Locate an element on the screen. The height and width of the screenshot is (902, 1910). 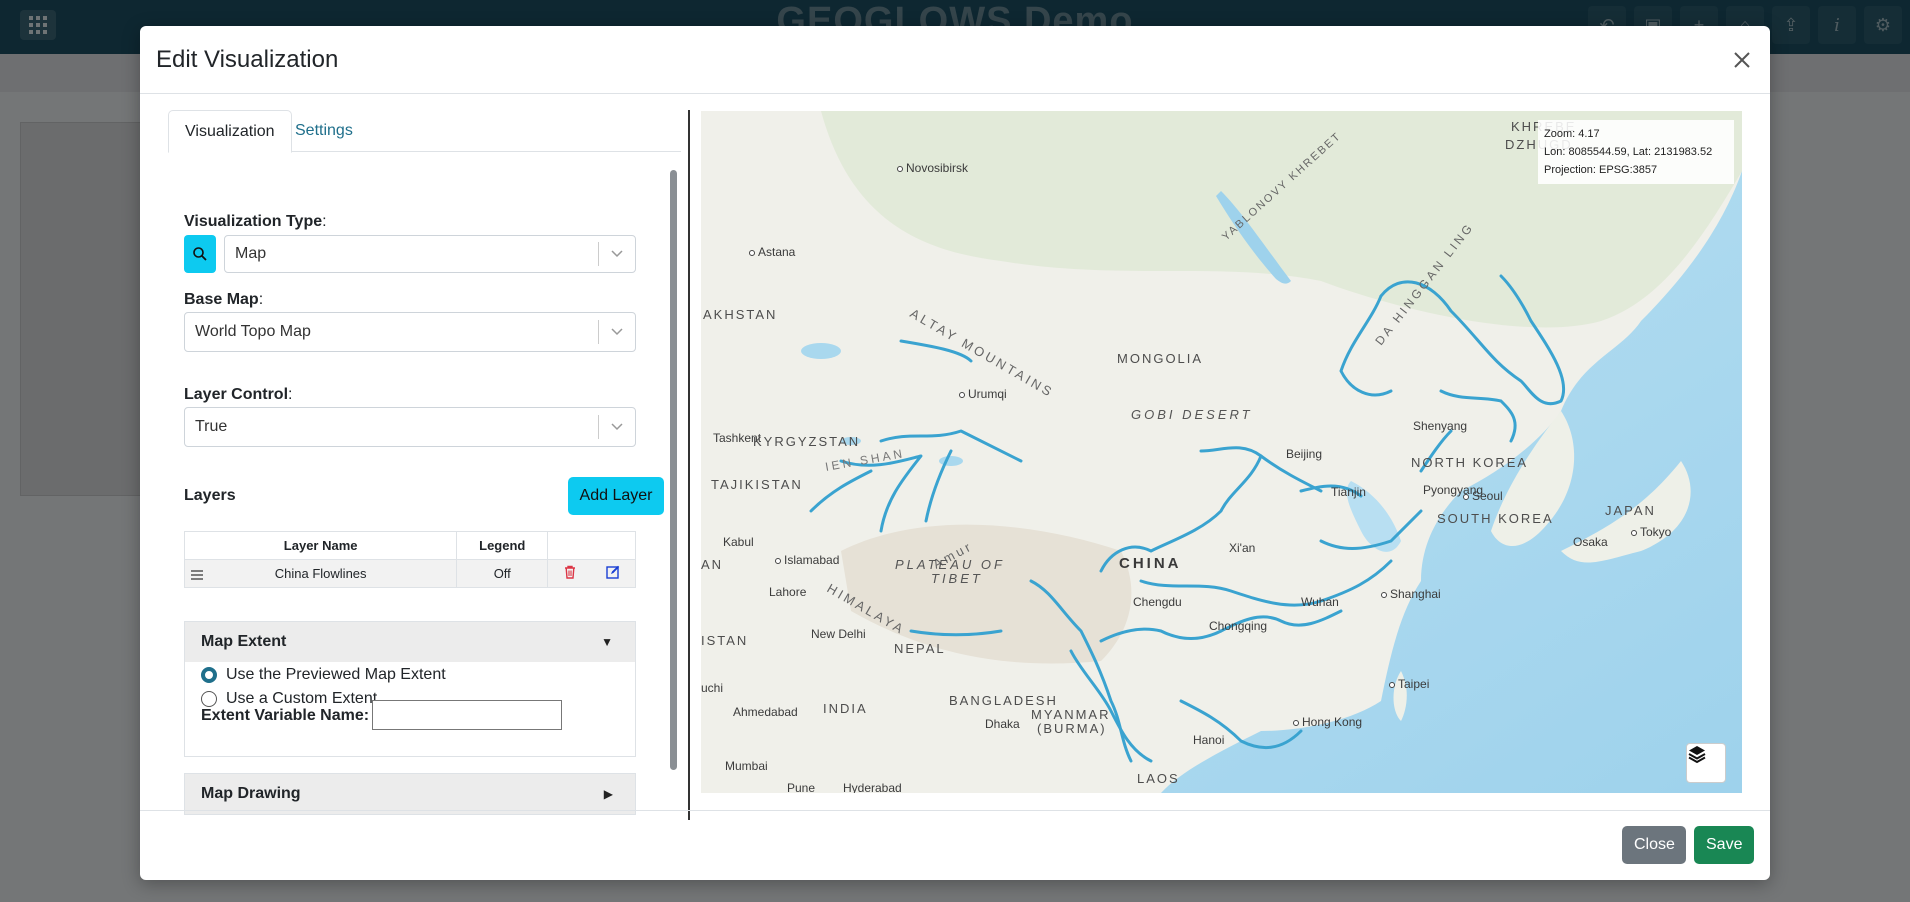
place-ahmedabad: Ahmedabad is located at coordinates (765, 712).